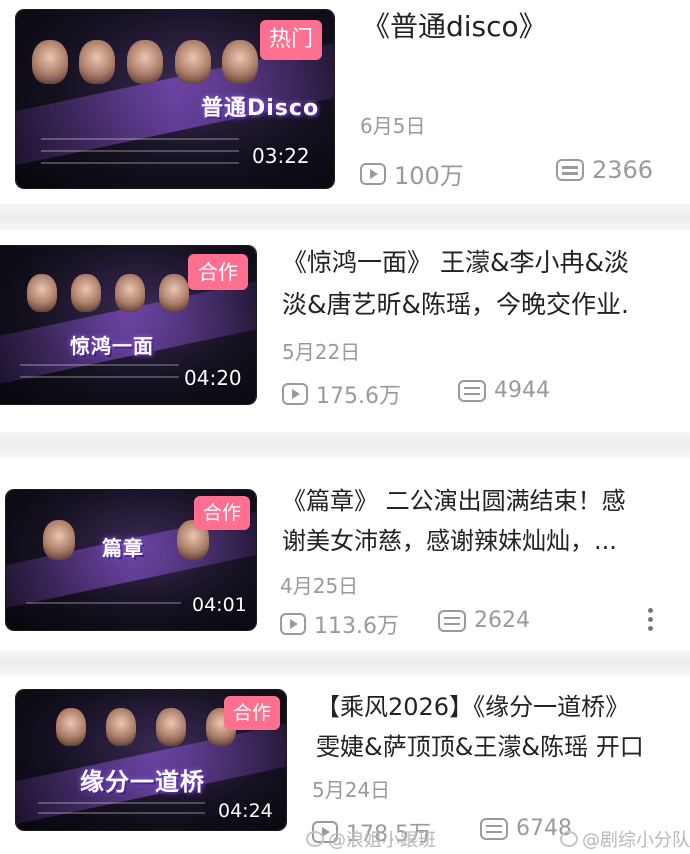 The height and width of the screenshot is (854, 690). Describe the element at coordinates (112, 346) in the screenshot. I see `thumbnail-title-art: 惊鸿一面` at that location.